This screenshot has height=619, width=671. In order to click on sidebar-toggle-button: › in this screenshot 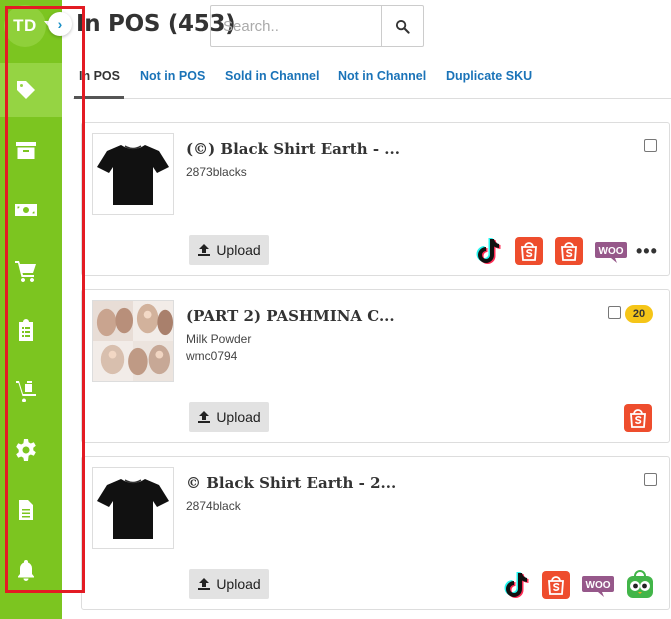, I will do `click(60, 24)`.